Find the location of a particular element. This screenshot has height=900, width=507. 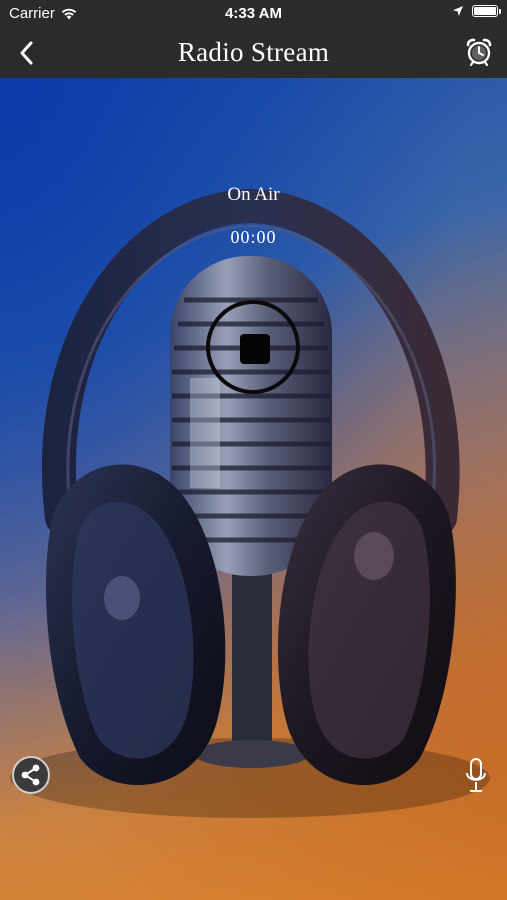

alarm-clock-icon is located at coordinates (479, 52).